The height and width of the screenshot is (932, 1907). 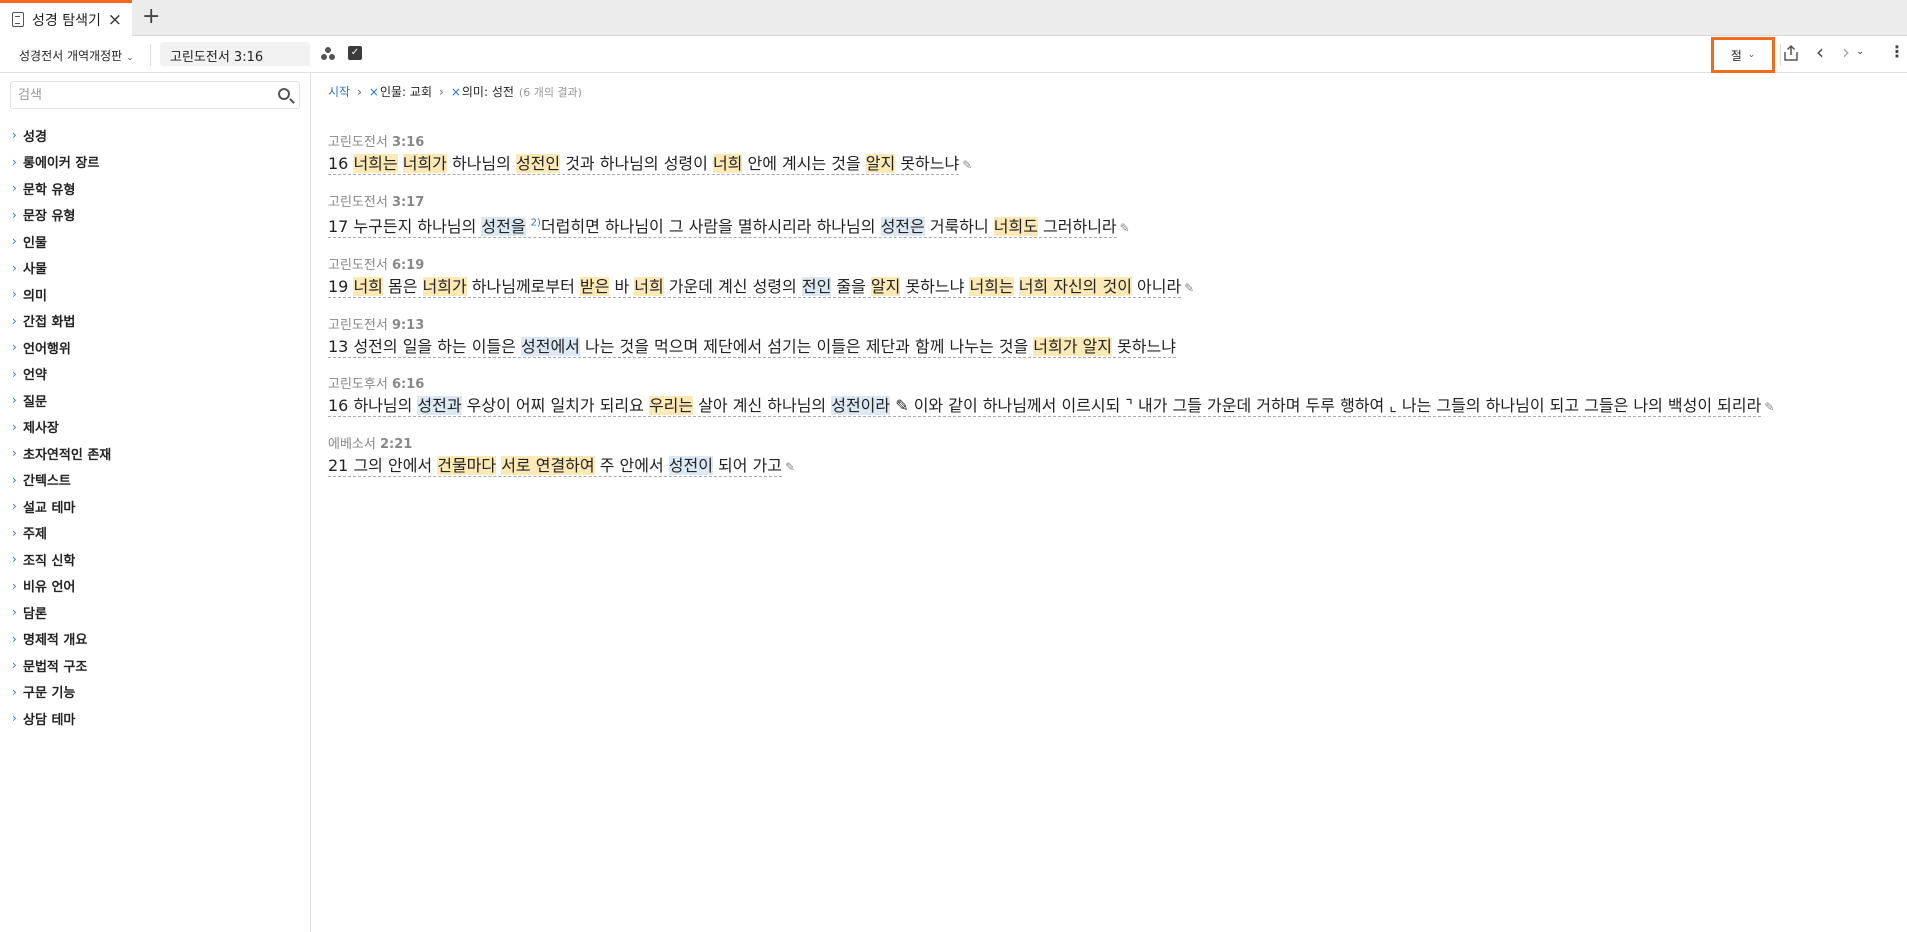 What do you see at coordinates (61, 533) in the screenshot?
I see `sidebar-item: › 주제` at bounding box center [61, 533].